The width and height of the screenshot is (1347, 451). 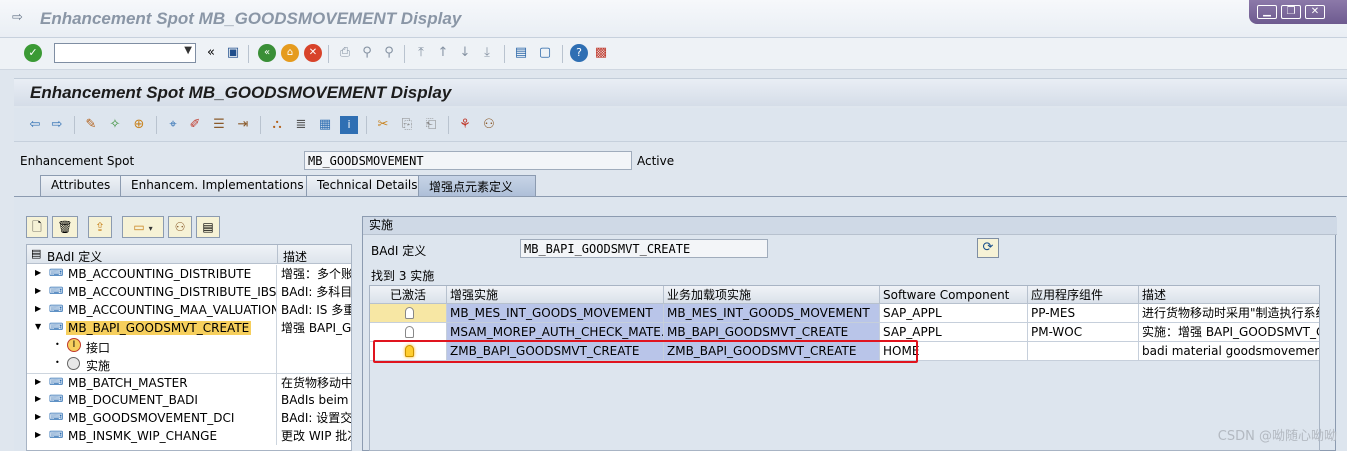 I want to click on back-icon: «, so click(x=267, y=53).